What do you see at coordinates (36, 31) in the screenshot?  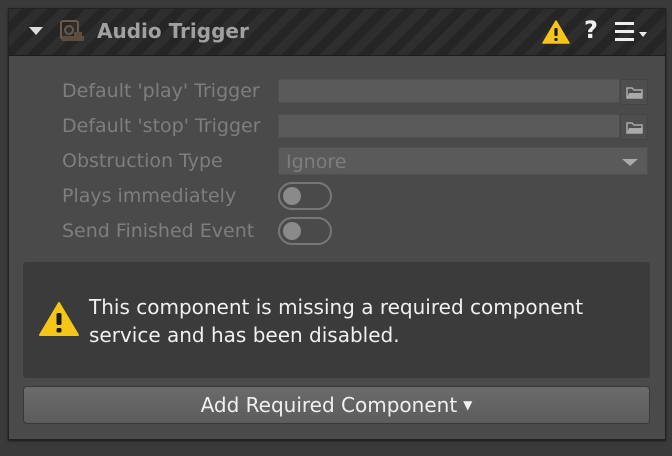 I see `collapse-arrow-icon` at bounding box center [36, 31].